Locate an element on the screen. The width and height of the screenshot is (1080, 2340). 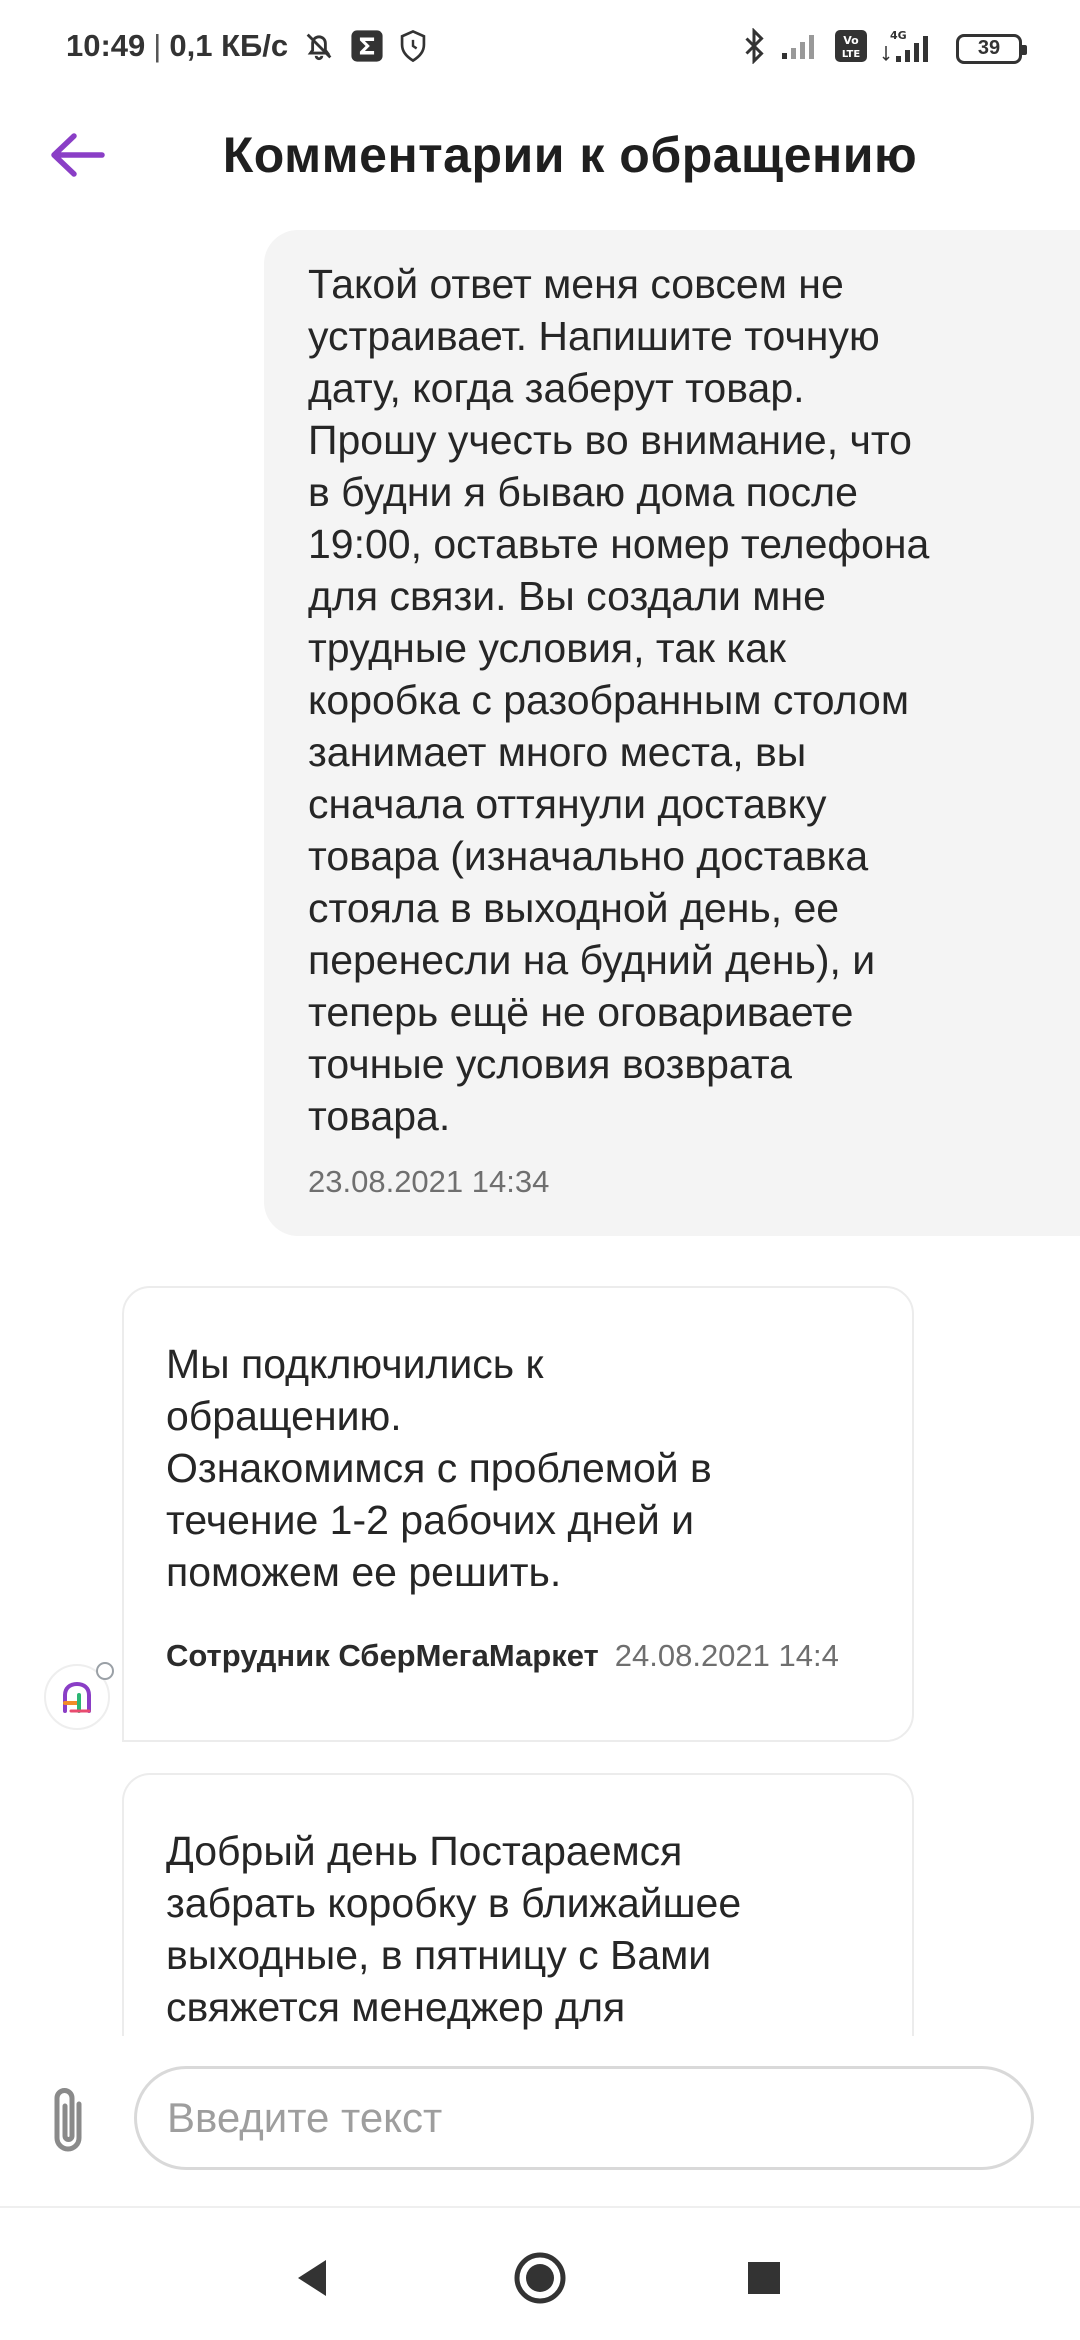
message-composer is located at coordinates (540, 2122).